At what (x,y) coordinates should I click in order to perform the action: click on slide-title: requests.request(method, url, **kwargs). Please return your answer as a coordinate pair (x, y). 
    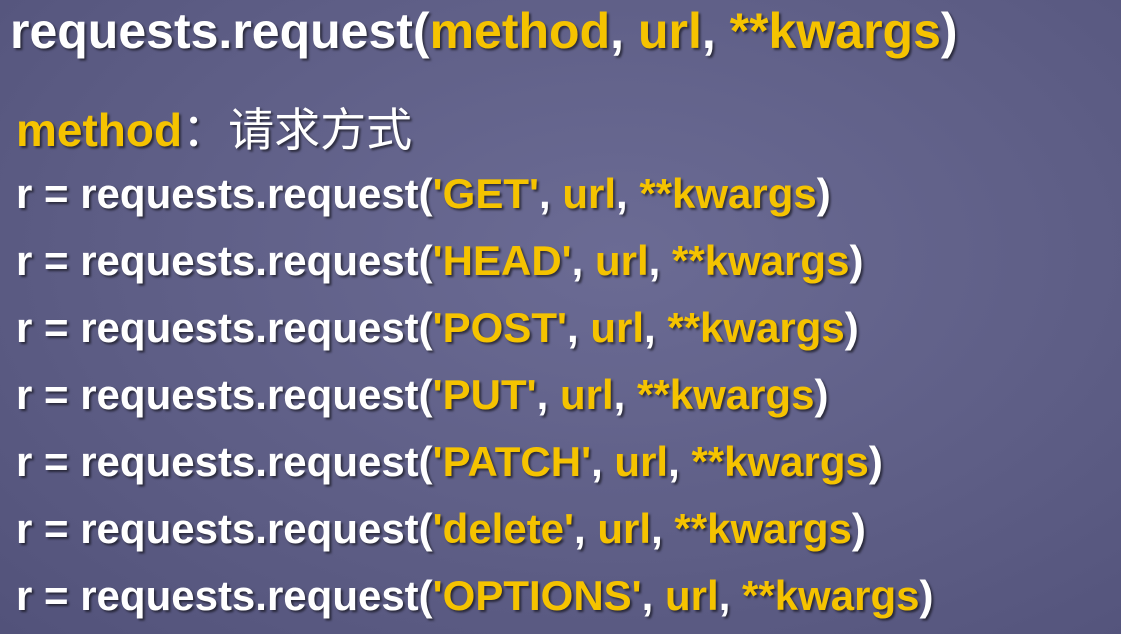
    Looking at the image, I should click on (484, 31).